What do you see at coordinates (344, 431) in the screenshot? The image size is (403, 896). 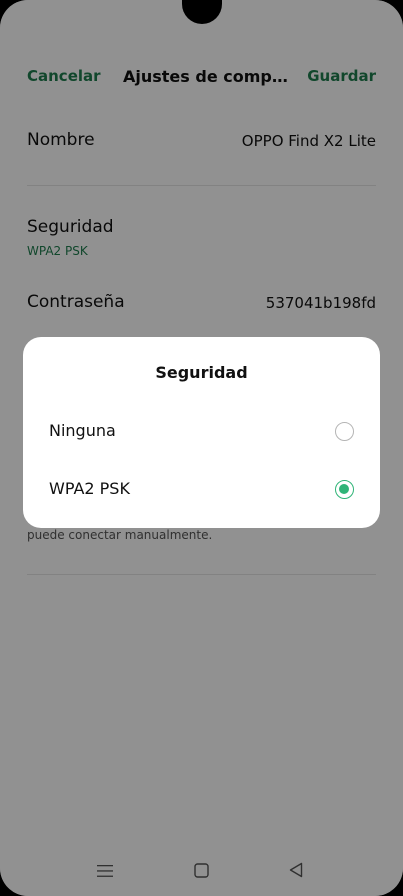 I see `radio-unchecked-icon` at bounding box center [344, 431].